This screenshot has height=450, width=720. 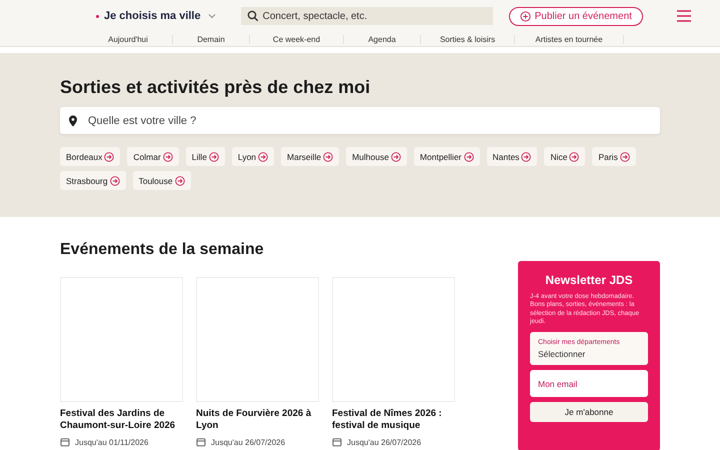 What do you see at coordinates (525, 16) in the screenshot?
I see `plus-icon` at bounding box center [525, 16].